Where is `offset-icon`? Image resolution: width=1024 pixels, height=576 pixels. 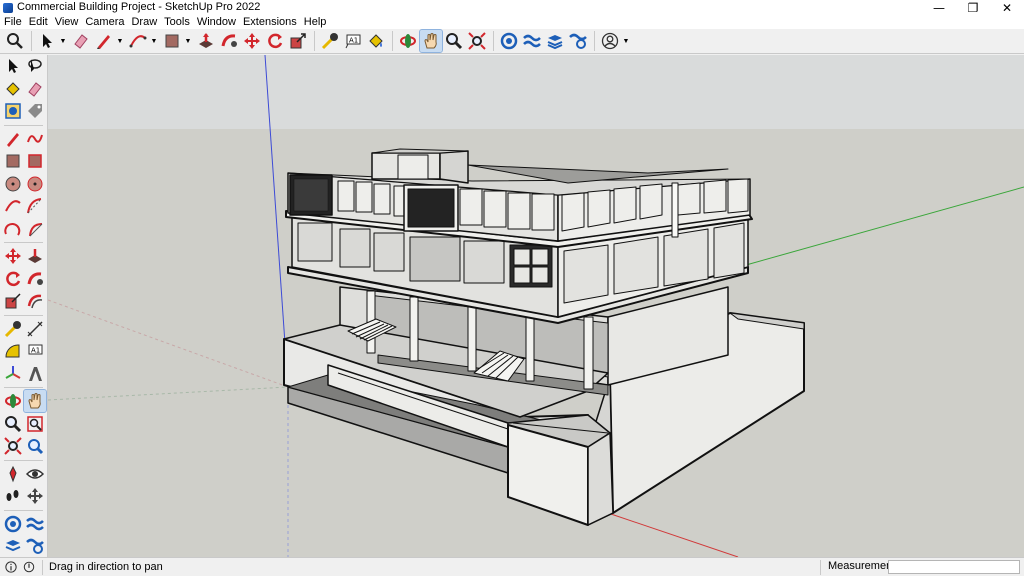
offset-icon is located at coordinates (35, 301).